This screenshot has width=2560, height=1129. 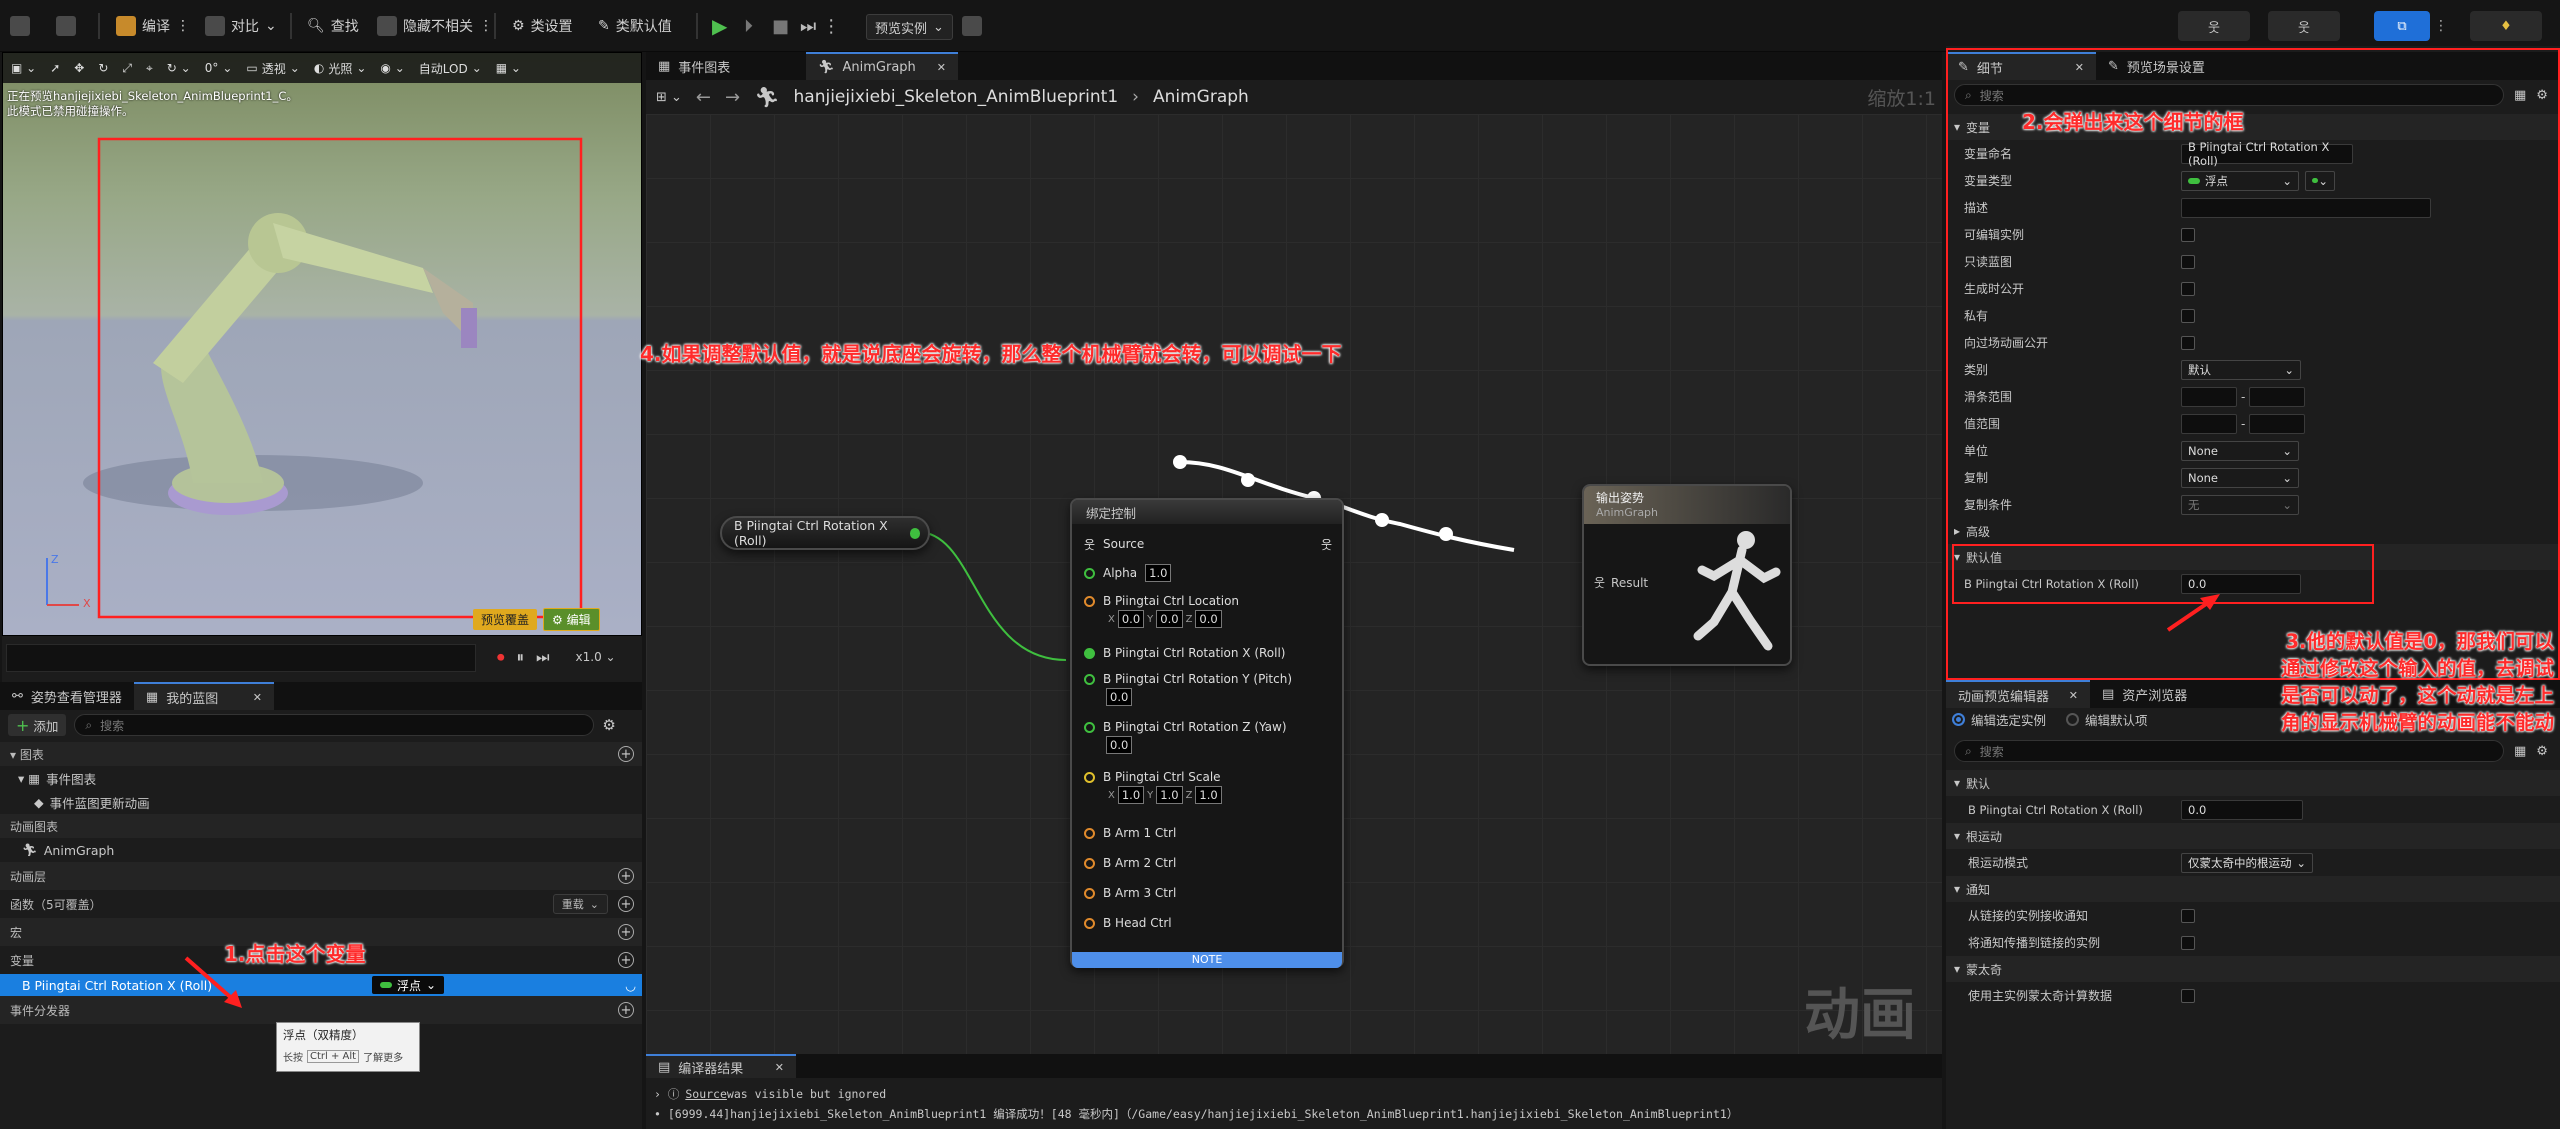 I want to click on head-pin-row: B Head Ctrl, so click(x=1208, y=923).